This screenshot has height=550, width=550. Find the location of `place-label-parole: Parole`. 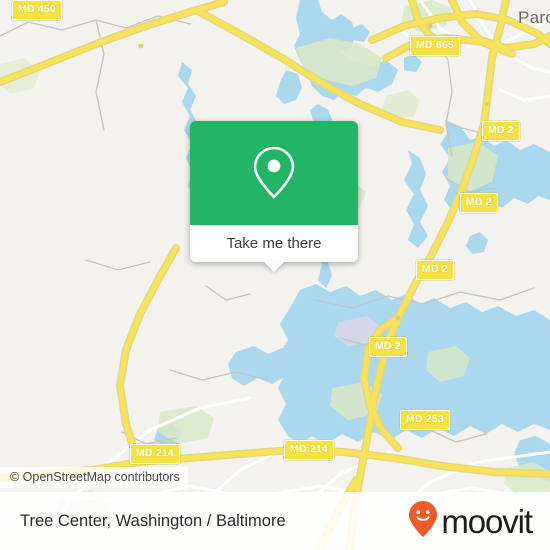

place-label-parole: Parole is located at coordinates (534, 17).